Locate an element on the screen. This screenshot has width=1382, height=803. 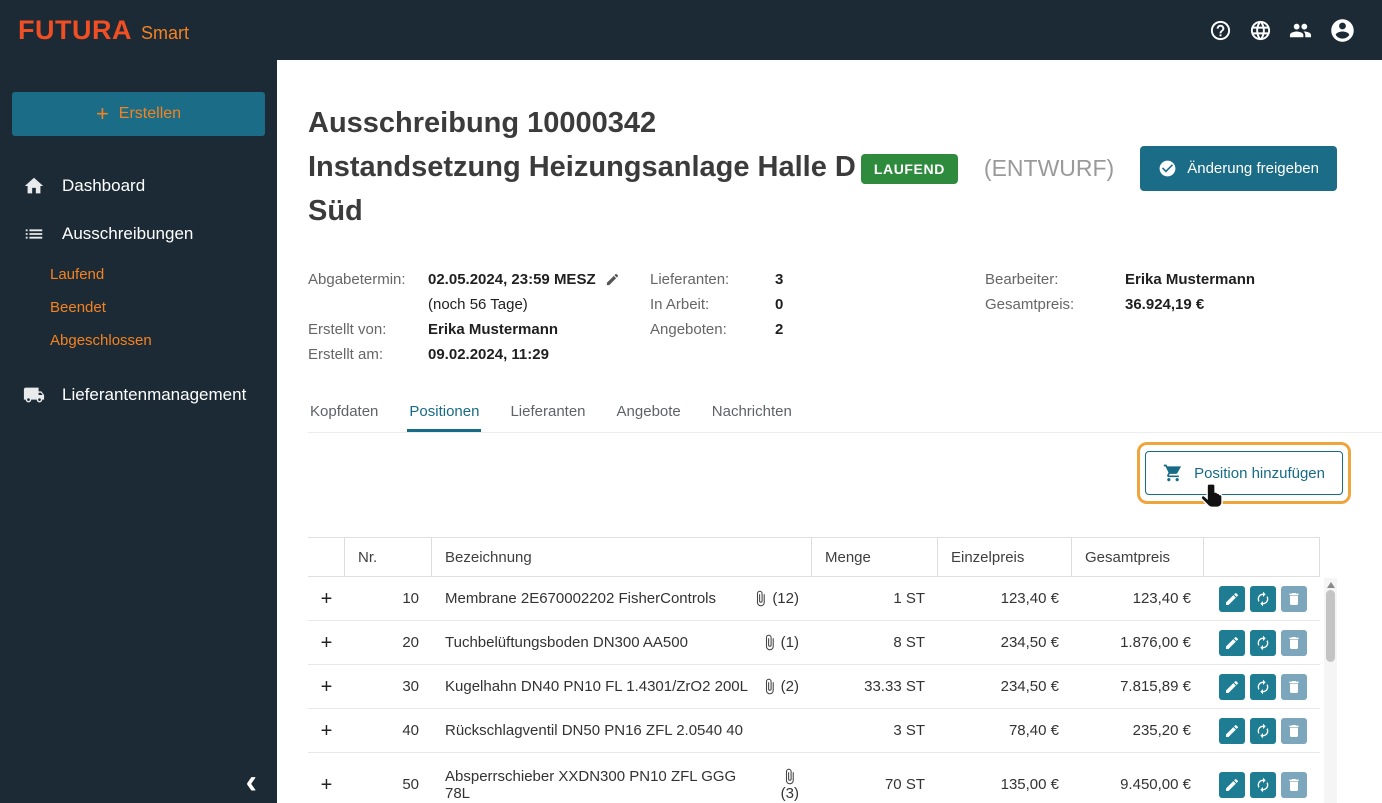
position-number: 30 is located at coordinates (410, 686).